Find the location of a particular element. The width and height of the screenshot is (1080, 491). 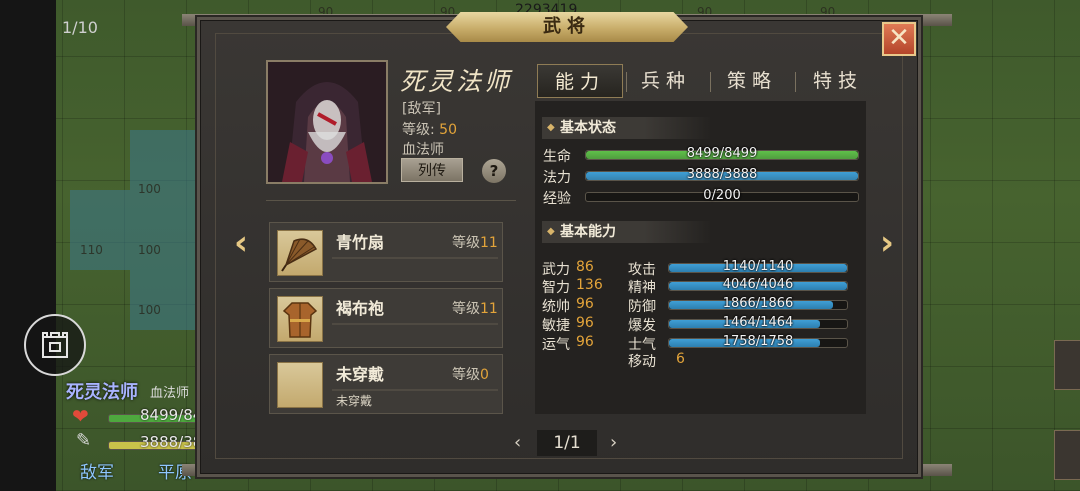

feather-icon: ✎ is located at coordinates (84, 440).